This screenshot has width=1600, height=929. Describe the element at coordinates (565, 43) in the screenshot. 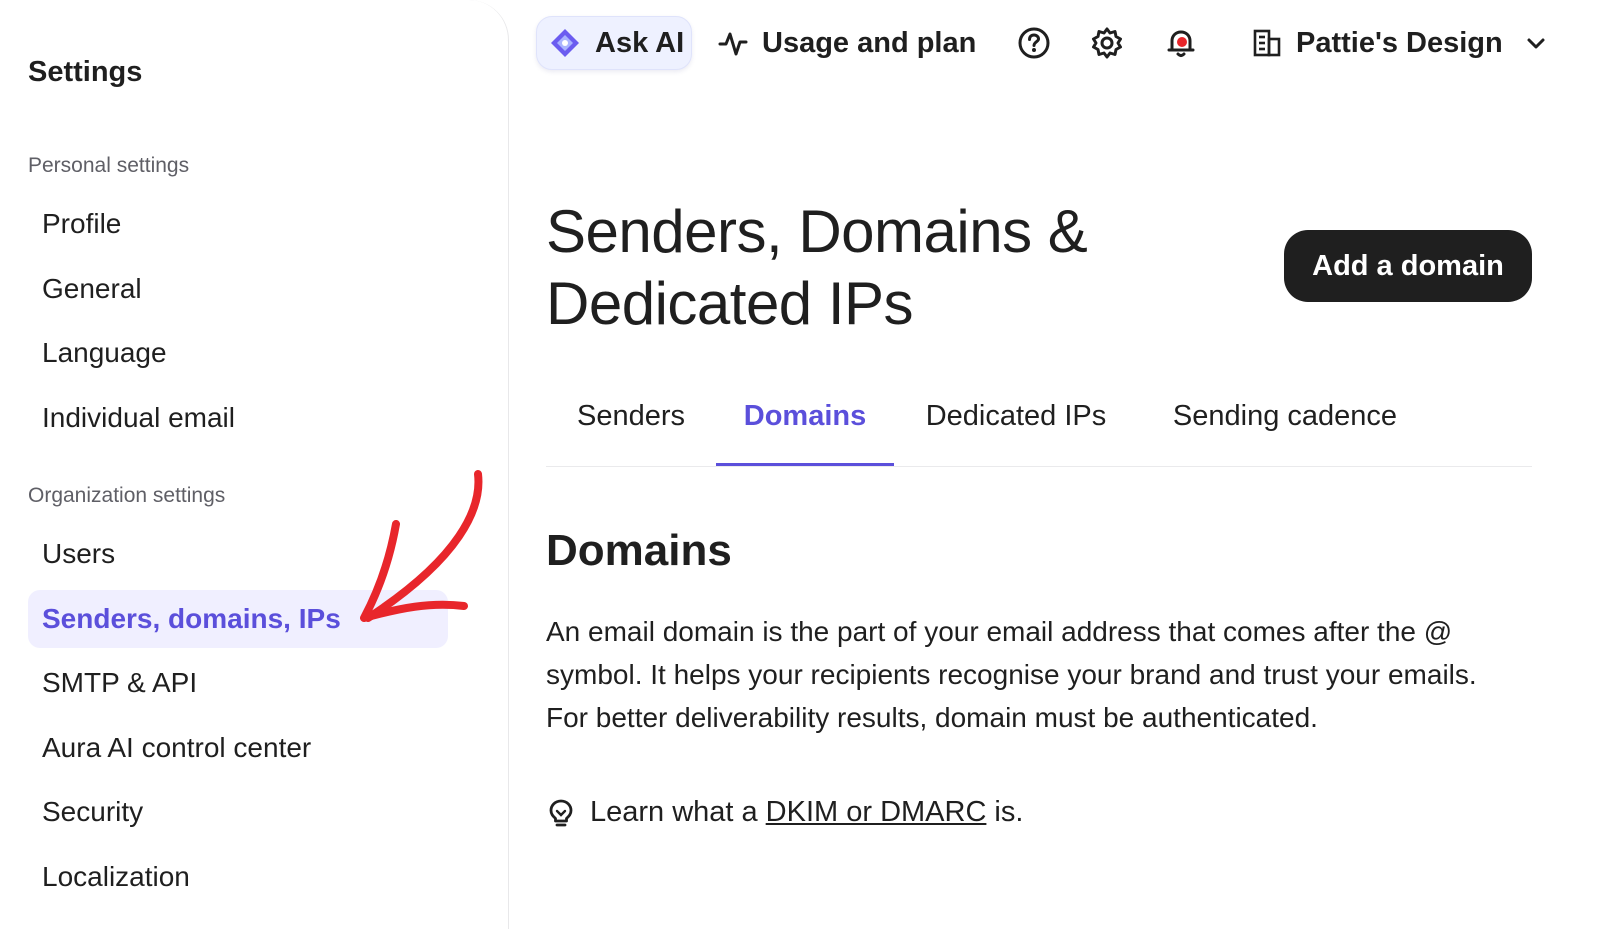

I see `sparkle-icon` at that location.